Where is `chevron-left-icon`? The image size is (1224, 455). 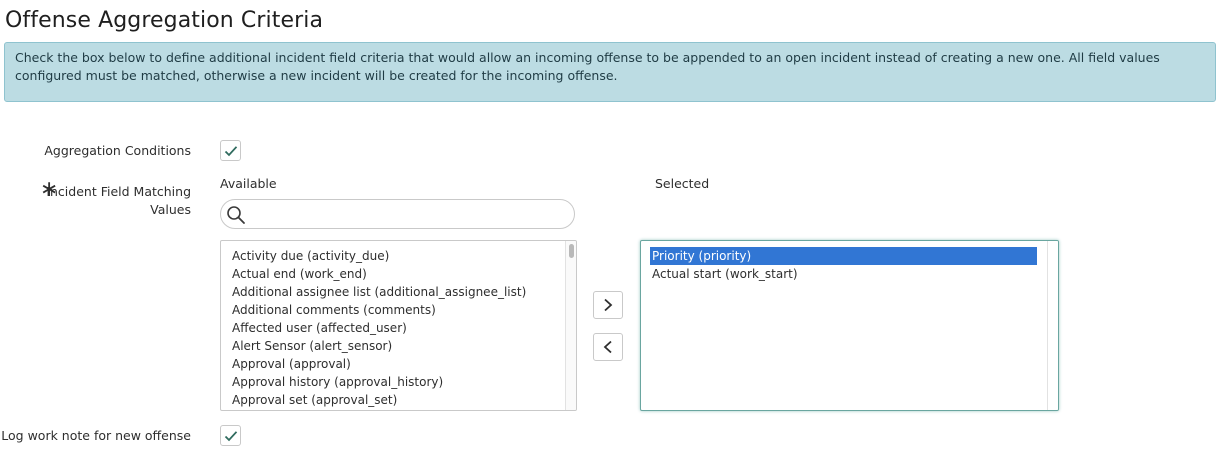
chevron-left-icon is located at coordinates (607, 347).